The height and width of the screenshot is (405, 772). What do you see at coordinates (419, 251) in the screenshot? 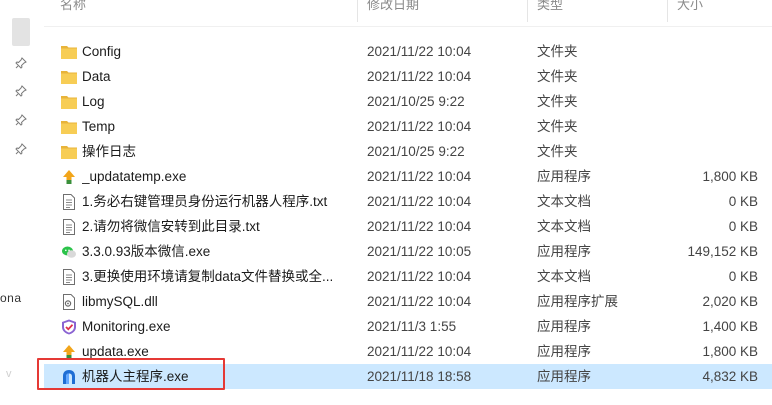
I see `file-modified-date: 2021/11/22 10:05` at bounding box center [419, 251].